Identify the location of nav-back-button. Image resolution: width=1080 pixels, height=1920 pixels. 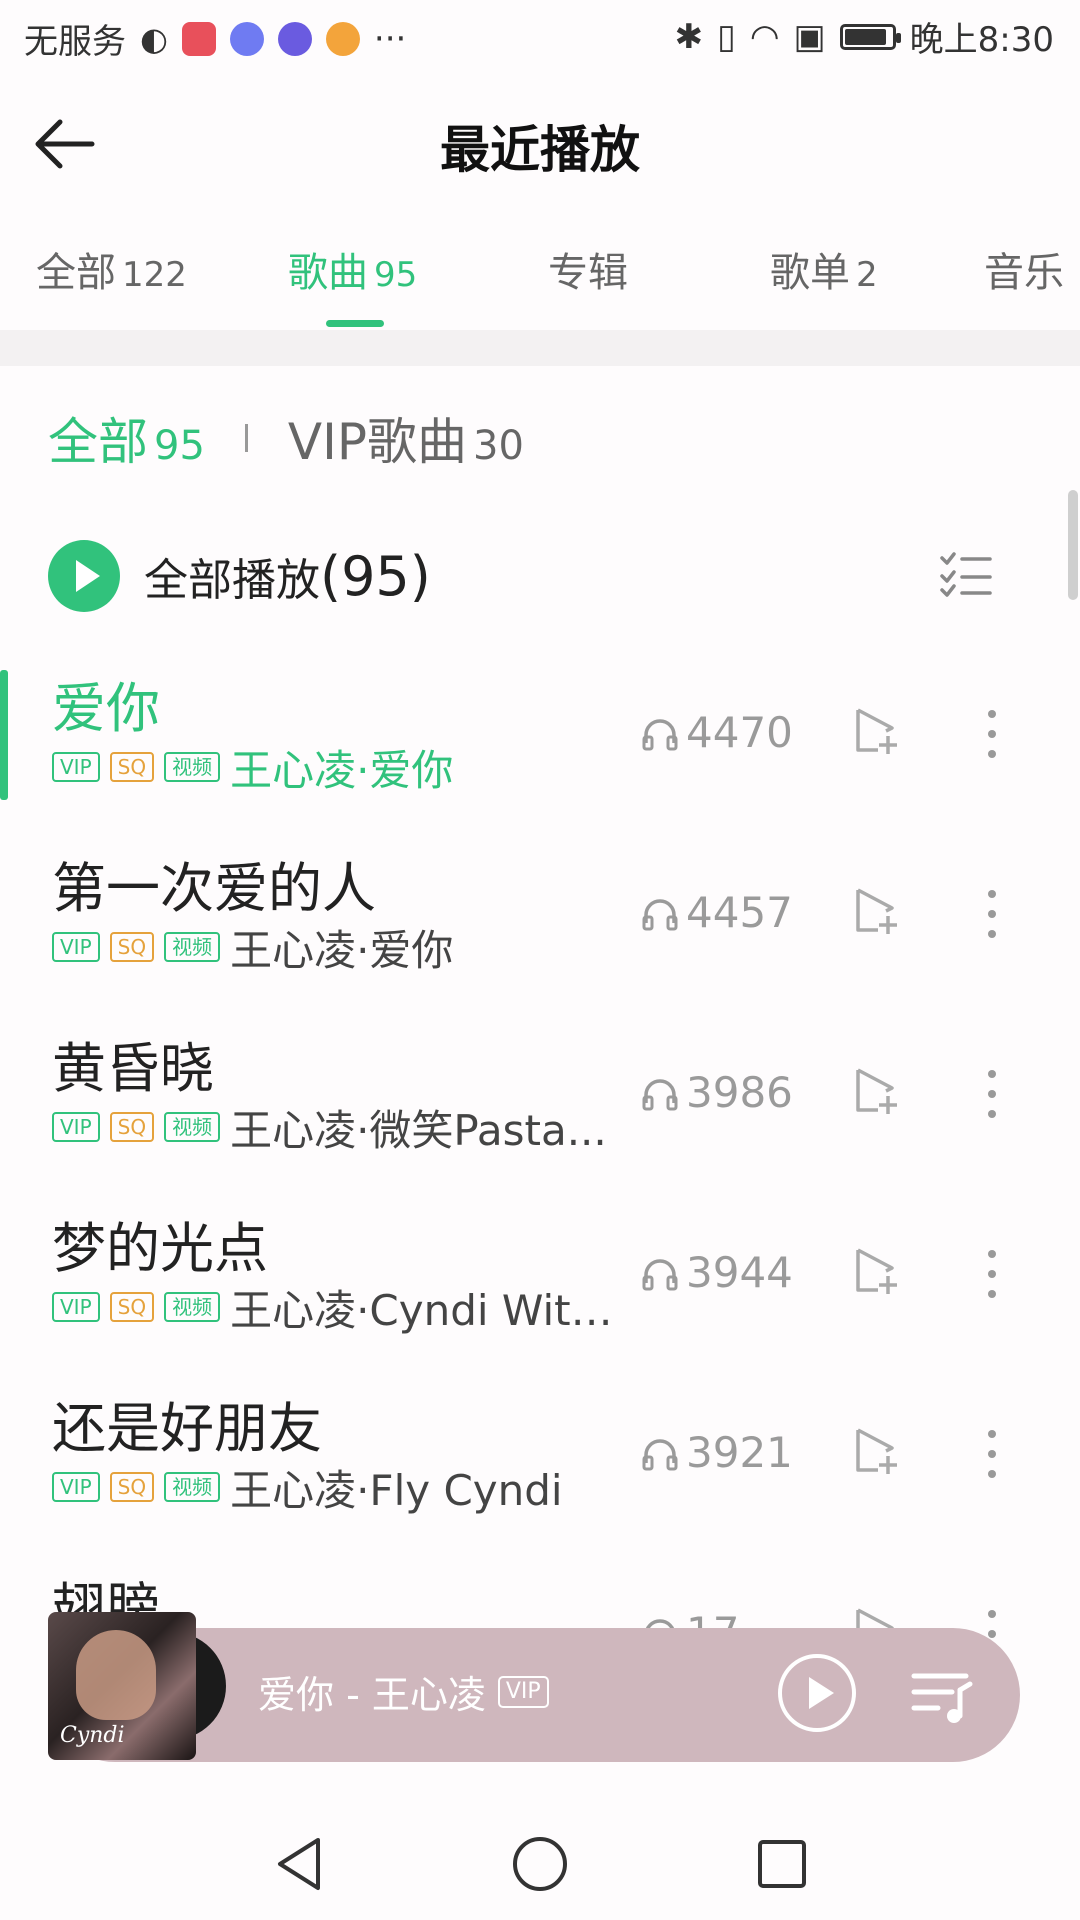
(300, 1864).